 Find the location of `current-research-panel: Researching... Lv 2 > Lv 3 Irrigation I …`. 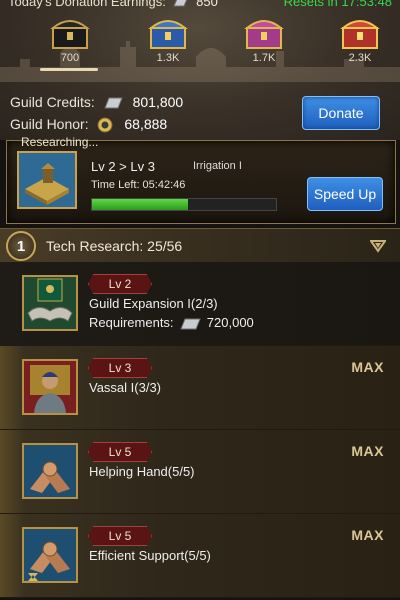

current-research-panel: Researching... Lv 2 > Lv 3 Irrigation I … is located at coordinates (201, 179).